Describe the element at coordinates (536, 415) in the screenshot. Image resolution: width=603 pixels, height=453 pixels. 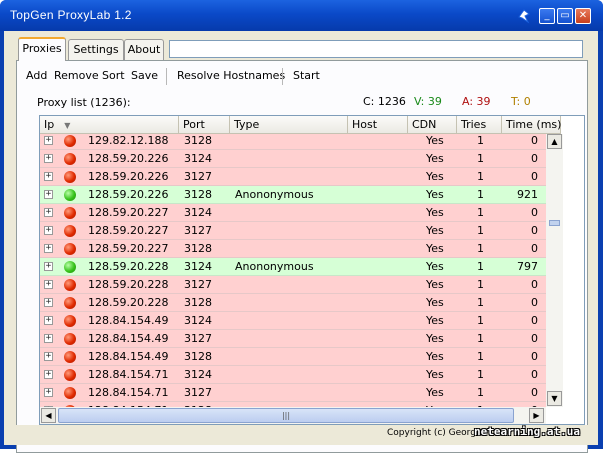
I see `scroll-right-icon: ▶` at that location.